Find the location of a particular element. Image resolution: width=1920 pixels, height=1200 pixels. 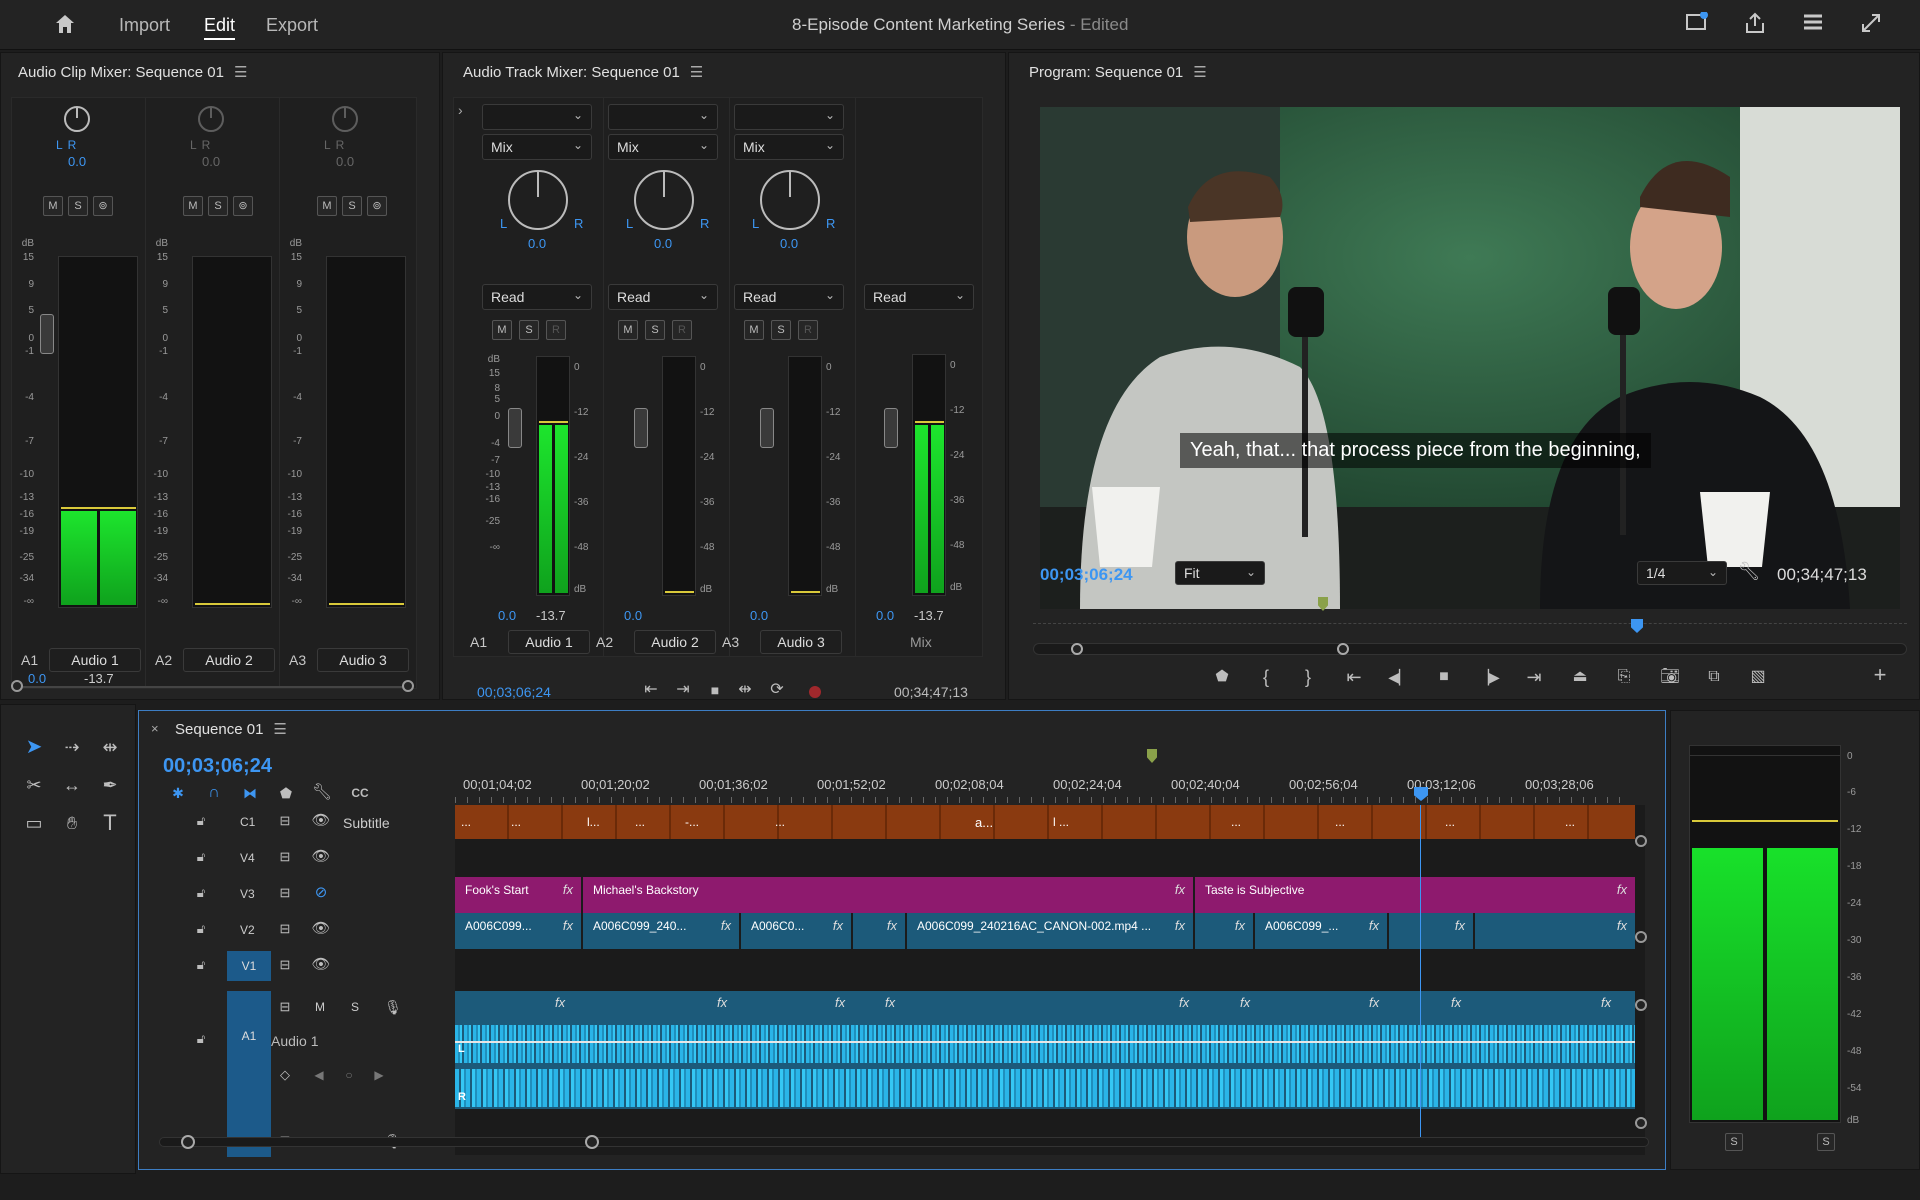

keyframe-add-icon: ◇ is located at coordinates (285, 1075).